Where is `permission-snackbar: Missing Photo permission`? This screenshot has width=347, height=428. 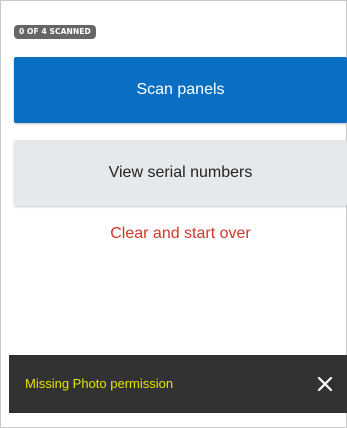 permission-snackbar: Missing Photo permission is located at coordinates (178, 384).